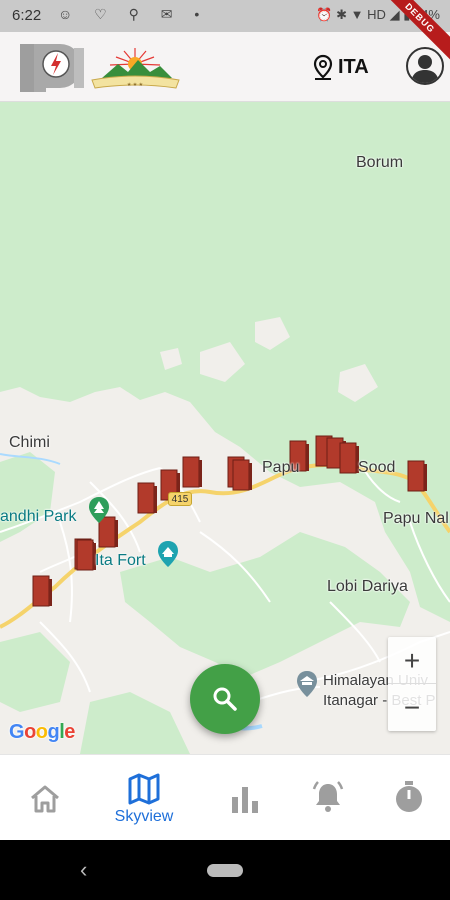  I want to click on zoom-out-button: −, so click(412, 707).